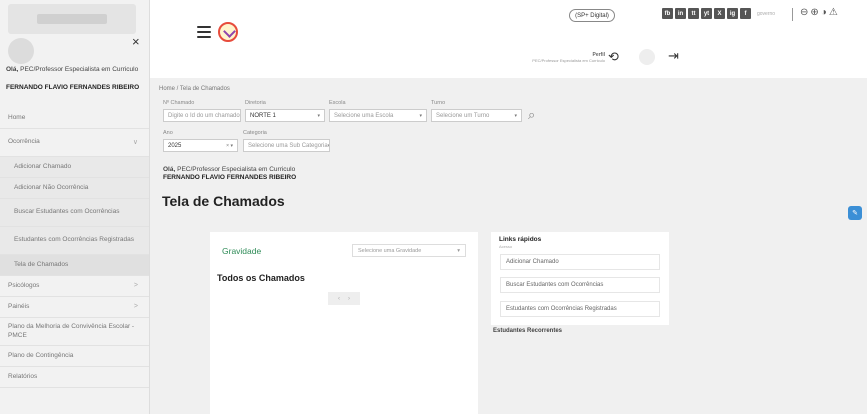 Image resolution: width=867 pixels, height=414 pixels. I want to click on hamburger-menu-icon, so click(204, 32).